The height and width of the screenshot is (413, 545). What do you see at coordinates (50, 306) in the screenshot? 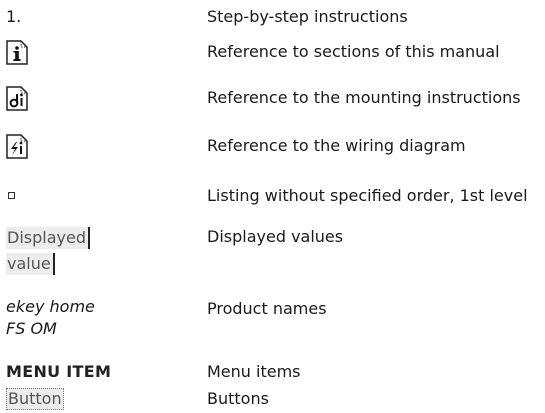
I see `product-name-line1: ekey home` at bounding box center [50, 306].